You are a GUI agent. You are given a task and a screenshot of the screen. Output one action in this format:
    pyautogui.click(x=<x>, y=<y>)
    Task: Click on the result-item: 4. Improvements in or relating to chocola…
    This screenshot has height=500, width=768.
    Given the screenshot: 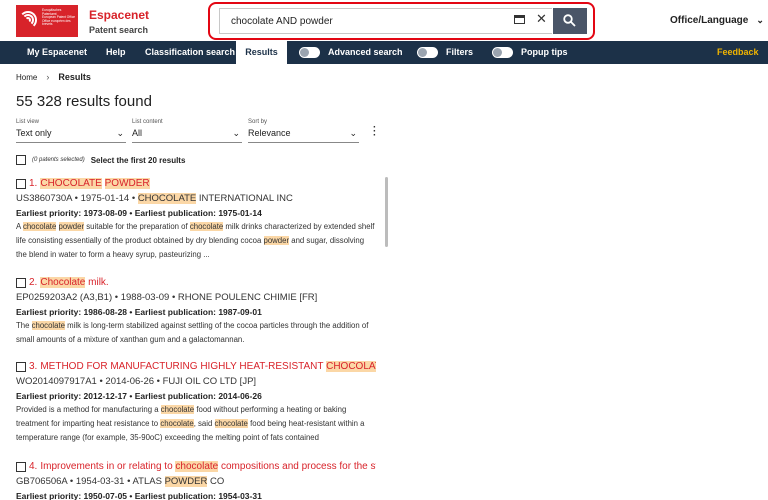 What is the action you would take?
    pyautogui.click(x=196, y=480)
    